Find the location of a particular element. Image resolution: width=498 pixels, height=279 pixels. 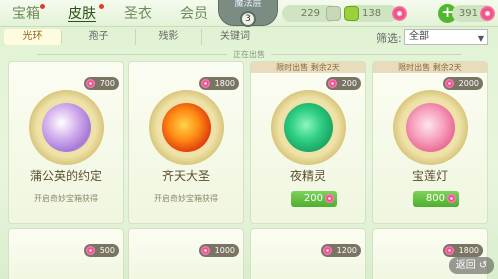

filter-selected-value: 全部 is located at coordinates (419, 36).